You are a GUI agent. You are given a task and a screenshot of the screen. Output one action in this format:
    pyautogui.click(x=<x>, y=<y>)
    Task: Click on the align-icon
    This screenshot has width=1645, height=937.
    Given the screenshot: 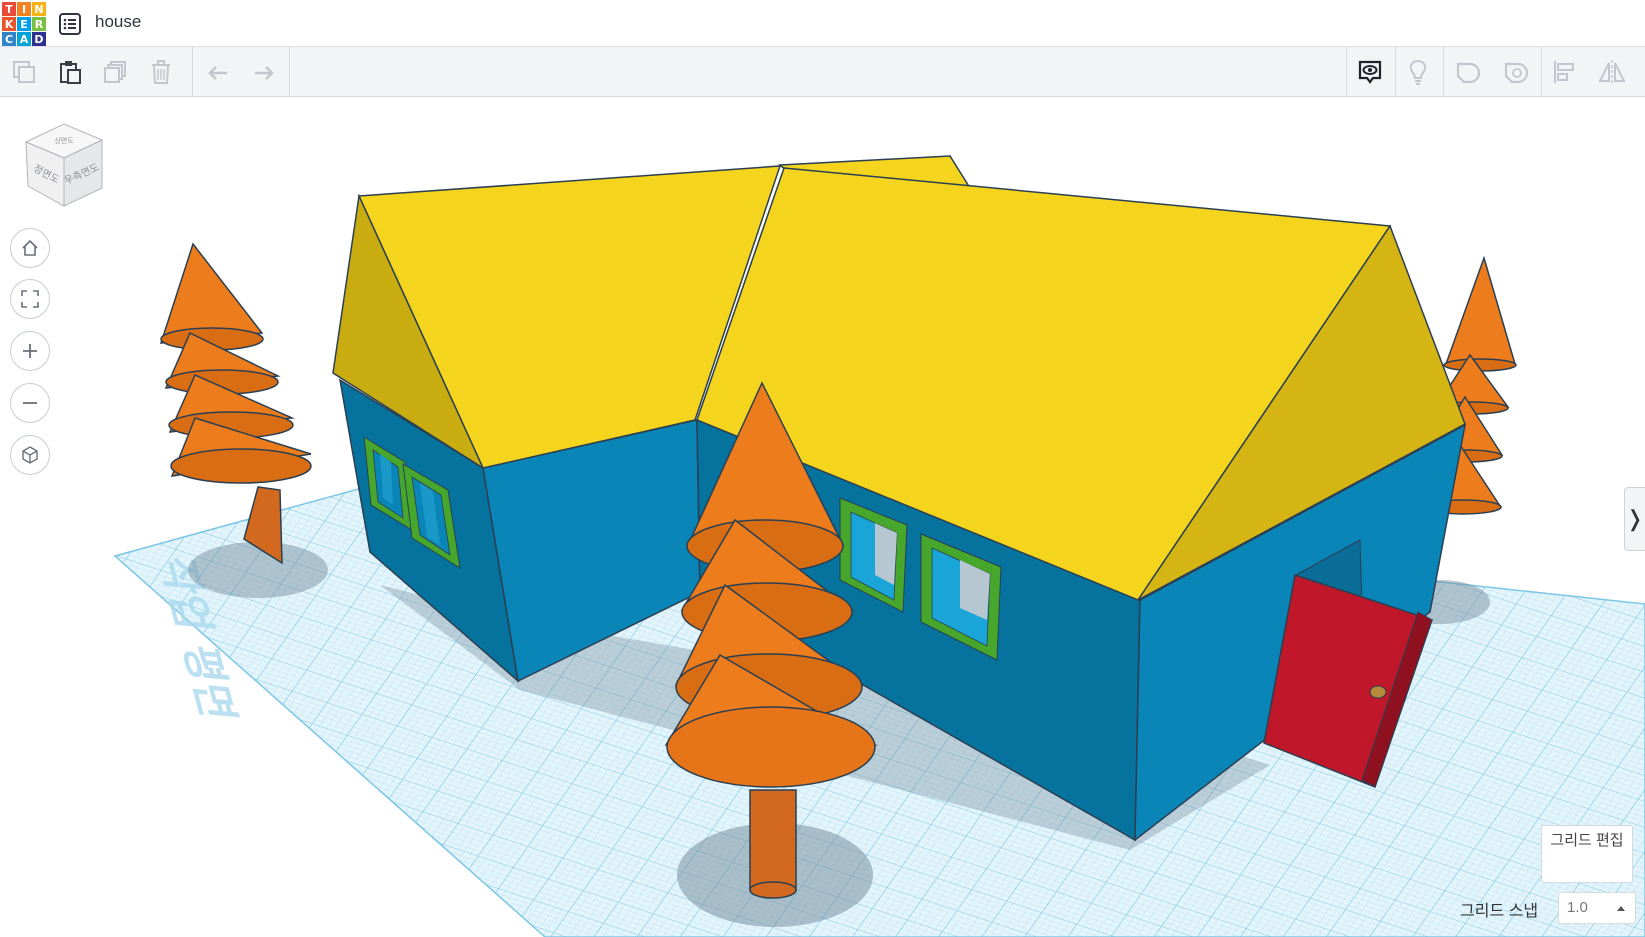 What is the action you would take?
    pyautogui.click(x=1565, y=72)
    